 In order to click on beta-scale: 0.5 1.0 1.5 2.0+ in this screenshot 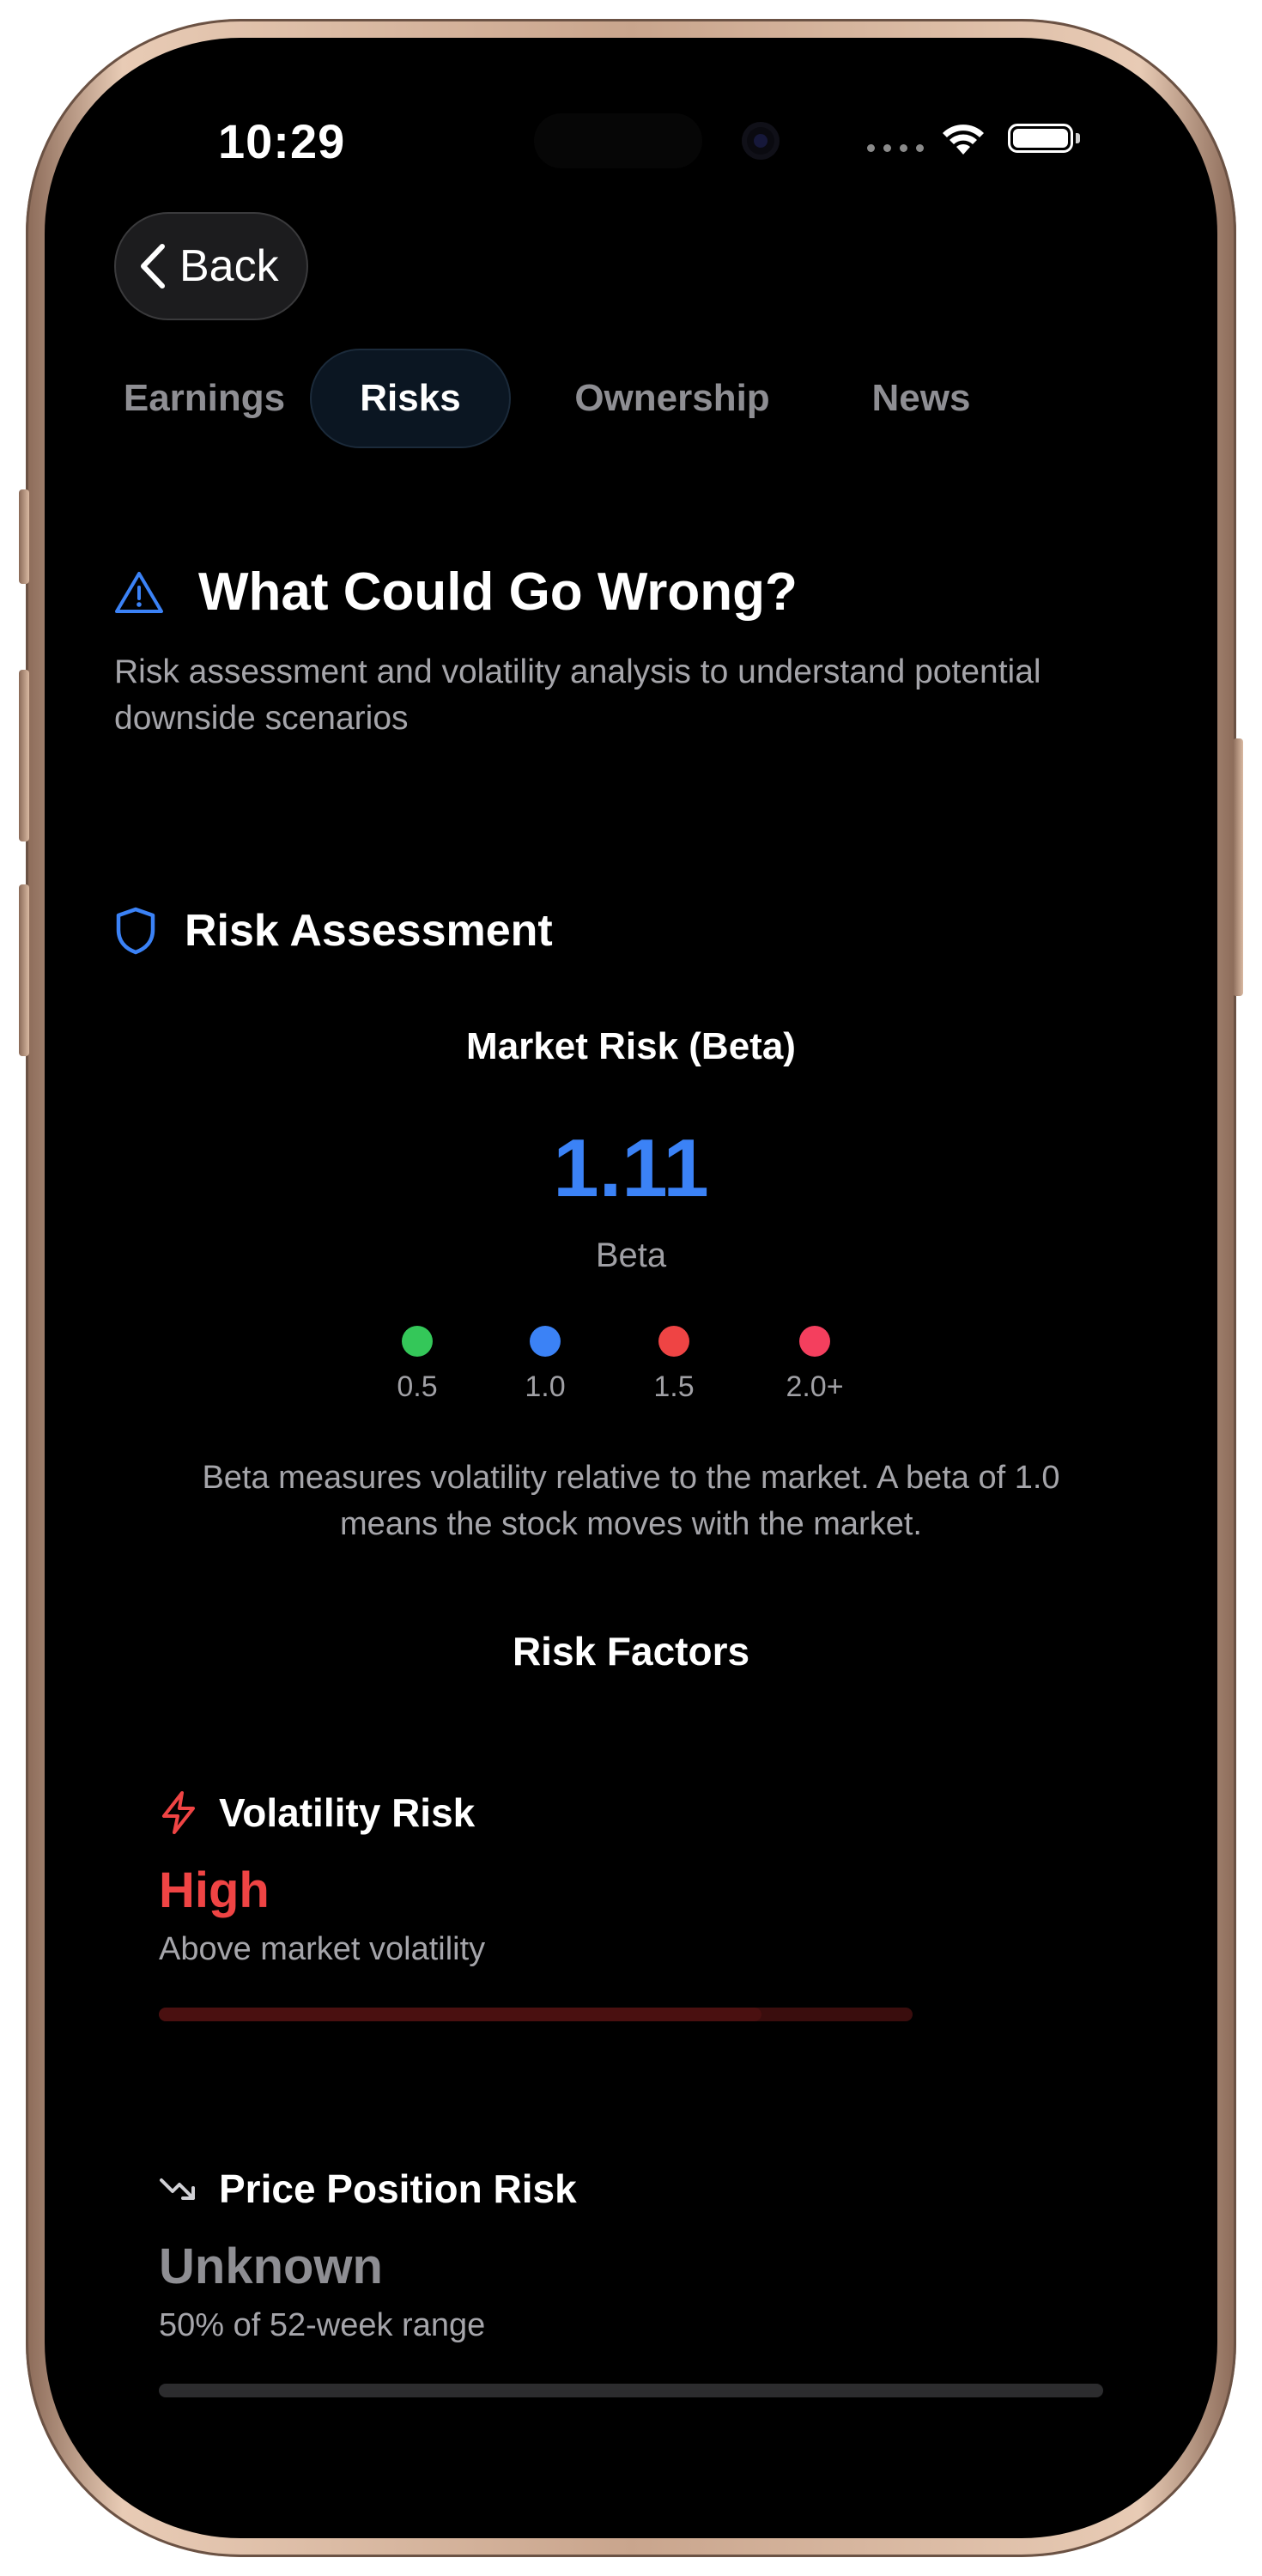, I will do `click(631, 1369)`.